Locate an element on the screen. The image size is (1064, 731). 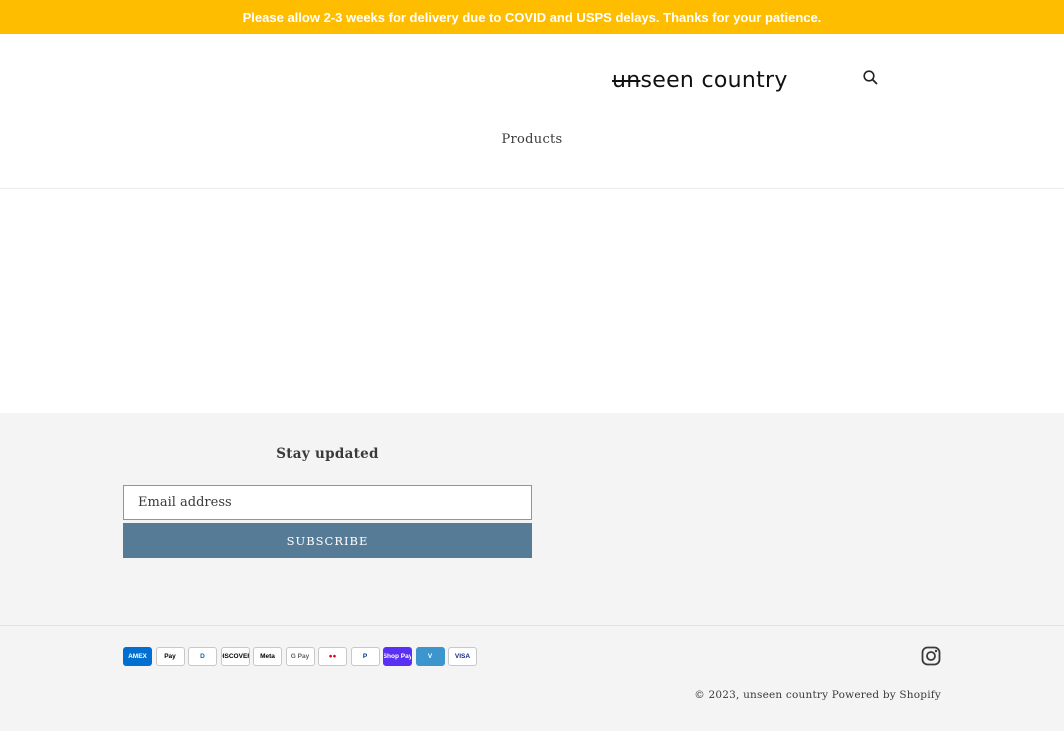
payment-icon-diners-club: D is located at coordinates (202, 656).